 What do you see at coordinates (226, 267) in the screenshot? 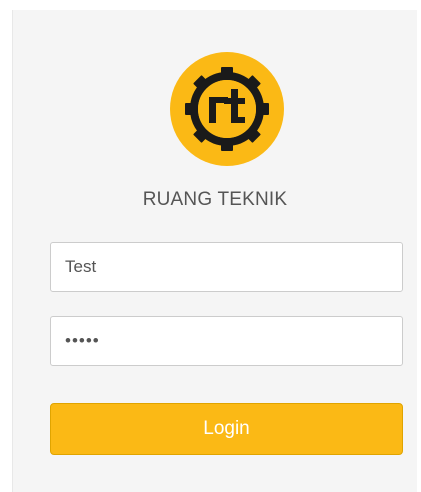
I see `username-input` at bounding box center [226, 267].